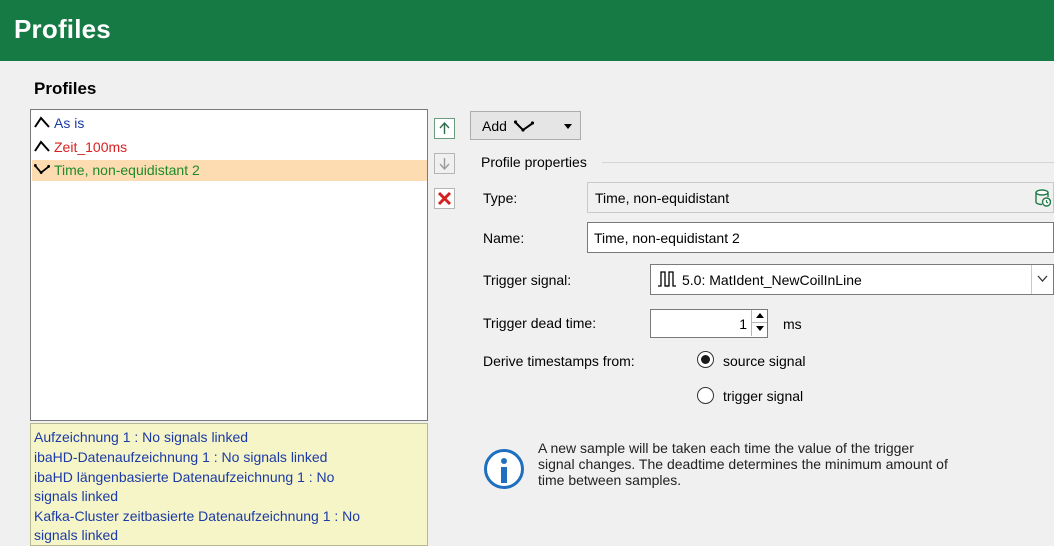 This screenshot has width=1054, height=546. Describe the element at coordinates (667, 279) in the screenshot. I see `digital-signal-icon` at that location.